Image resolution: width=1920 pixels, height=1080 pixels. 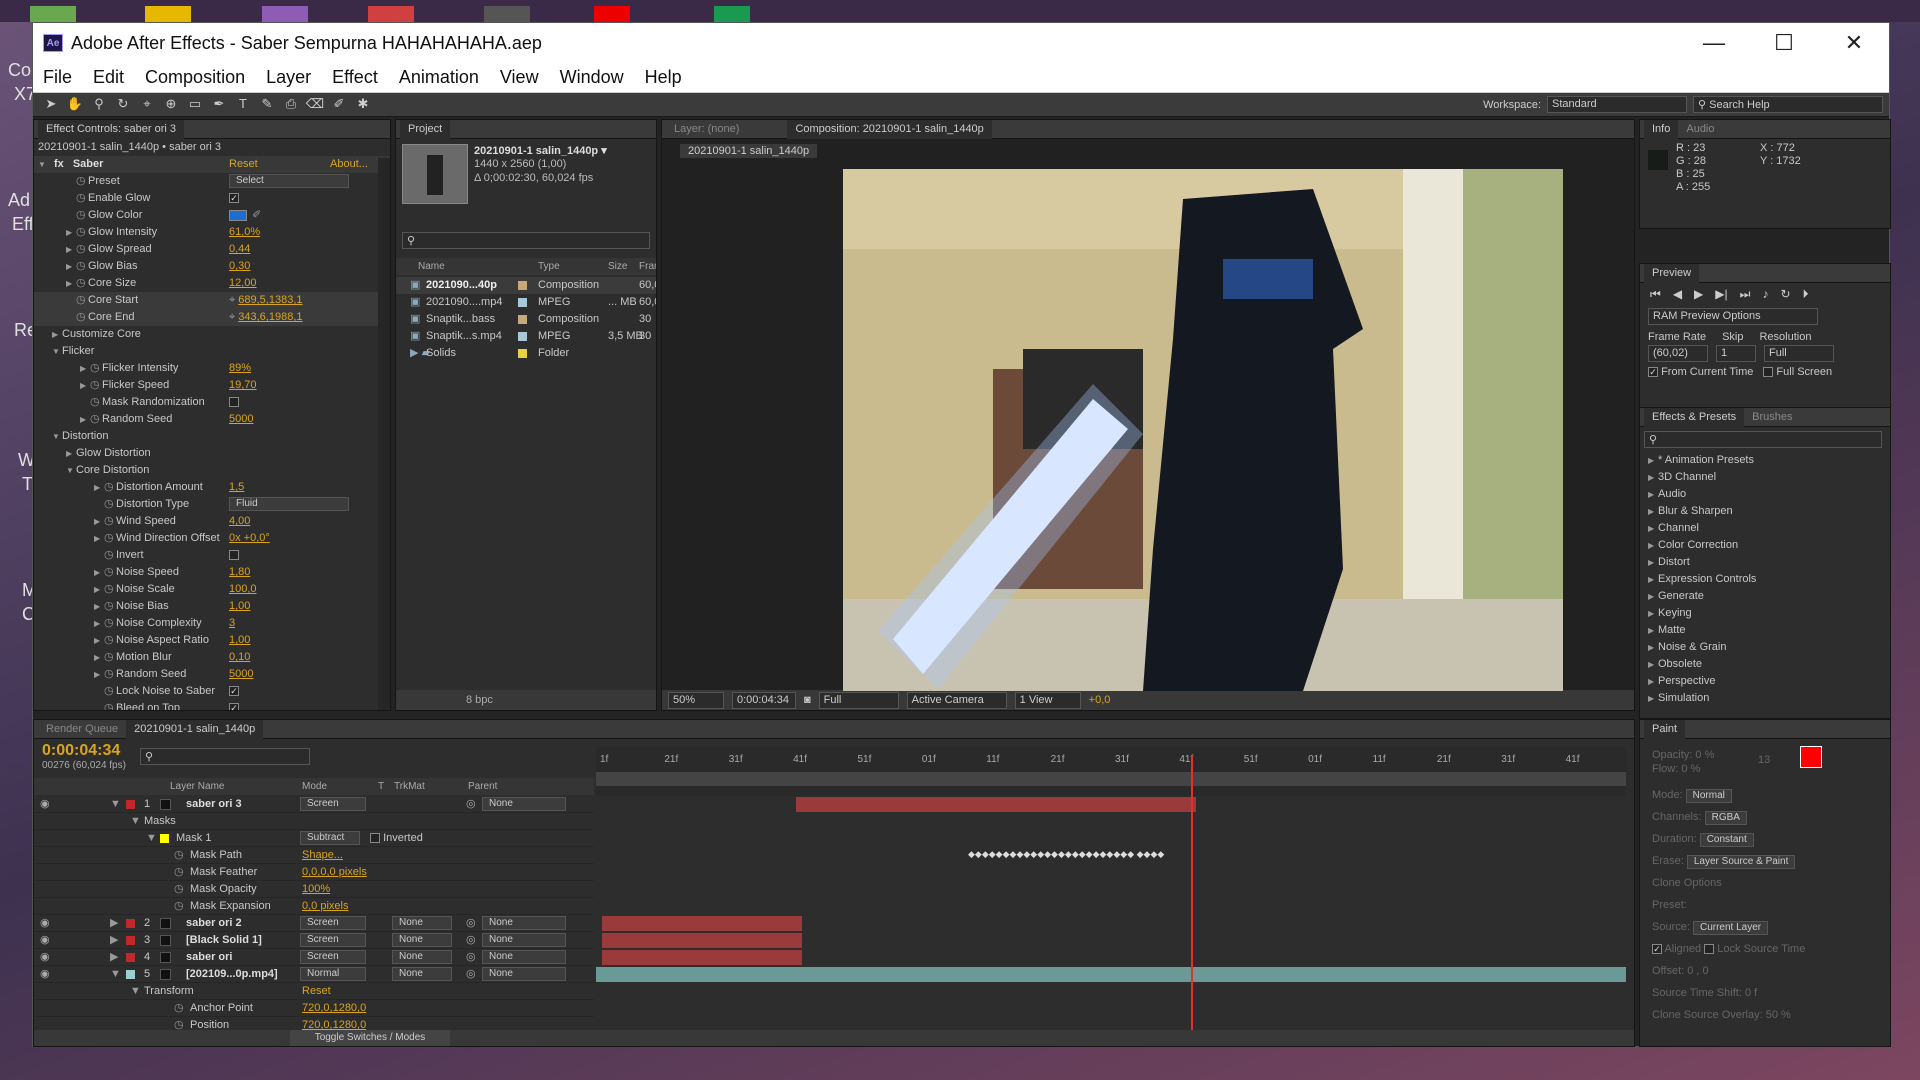 I want to click on property-value: 0x +0,0°, so click(x=249, y=538).